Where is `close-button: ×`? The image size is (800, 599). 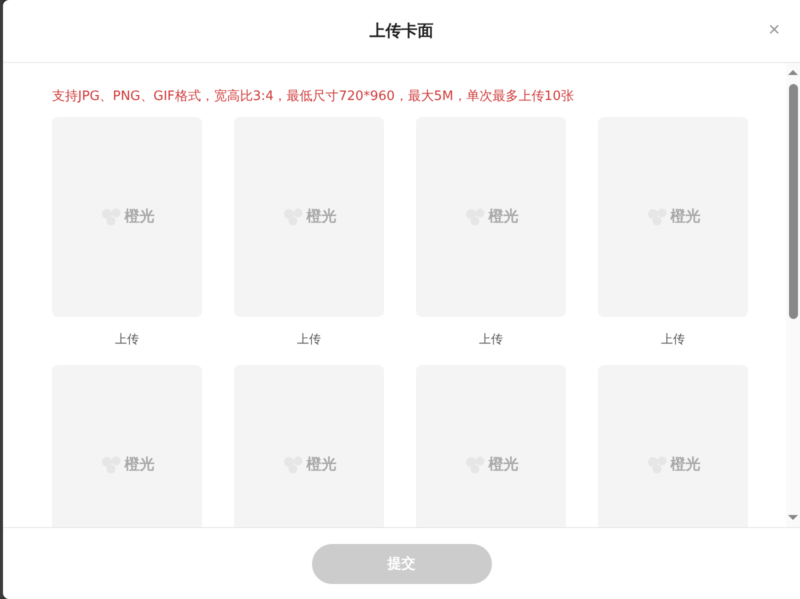 close-button: × is located at coordinates (774, 30).